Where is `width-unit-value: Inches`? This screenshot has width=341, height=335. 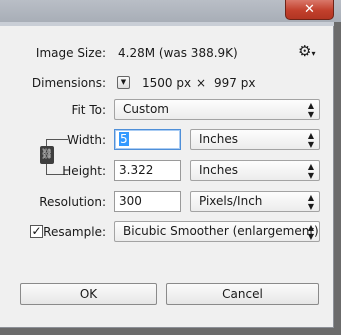 width-unit-value: Inches is located at coordinates (218, 139).